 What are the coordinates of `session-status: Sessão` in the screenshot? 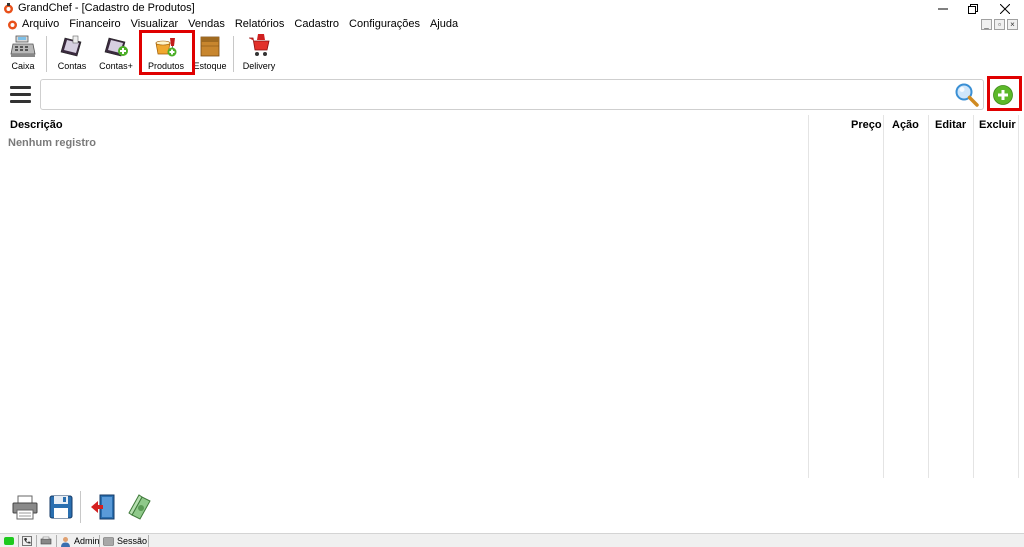 It's located at (125, 541).